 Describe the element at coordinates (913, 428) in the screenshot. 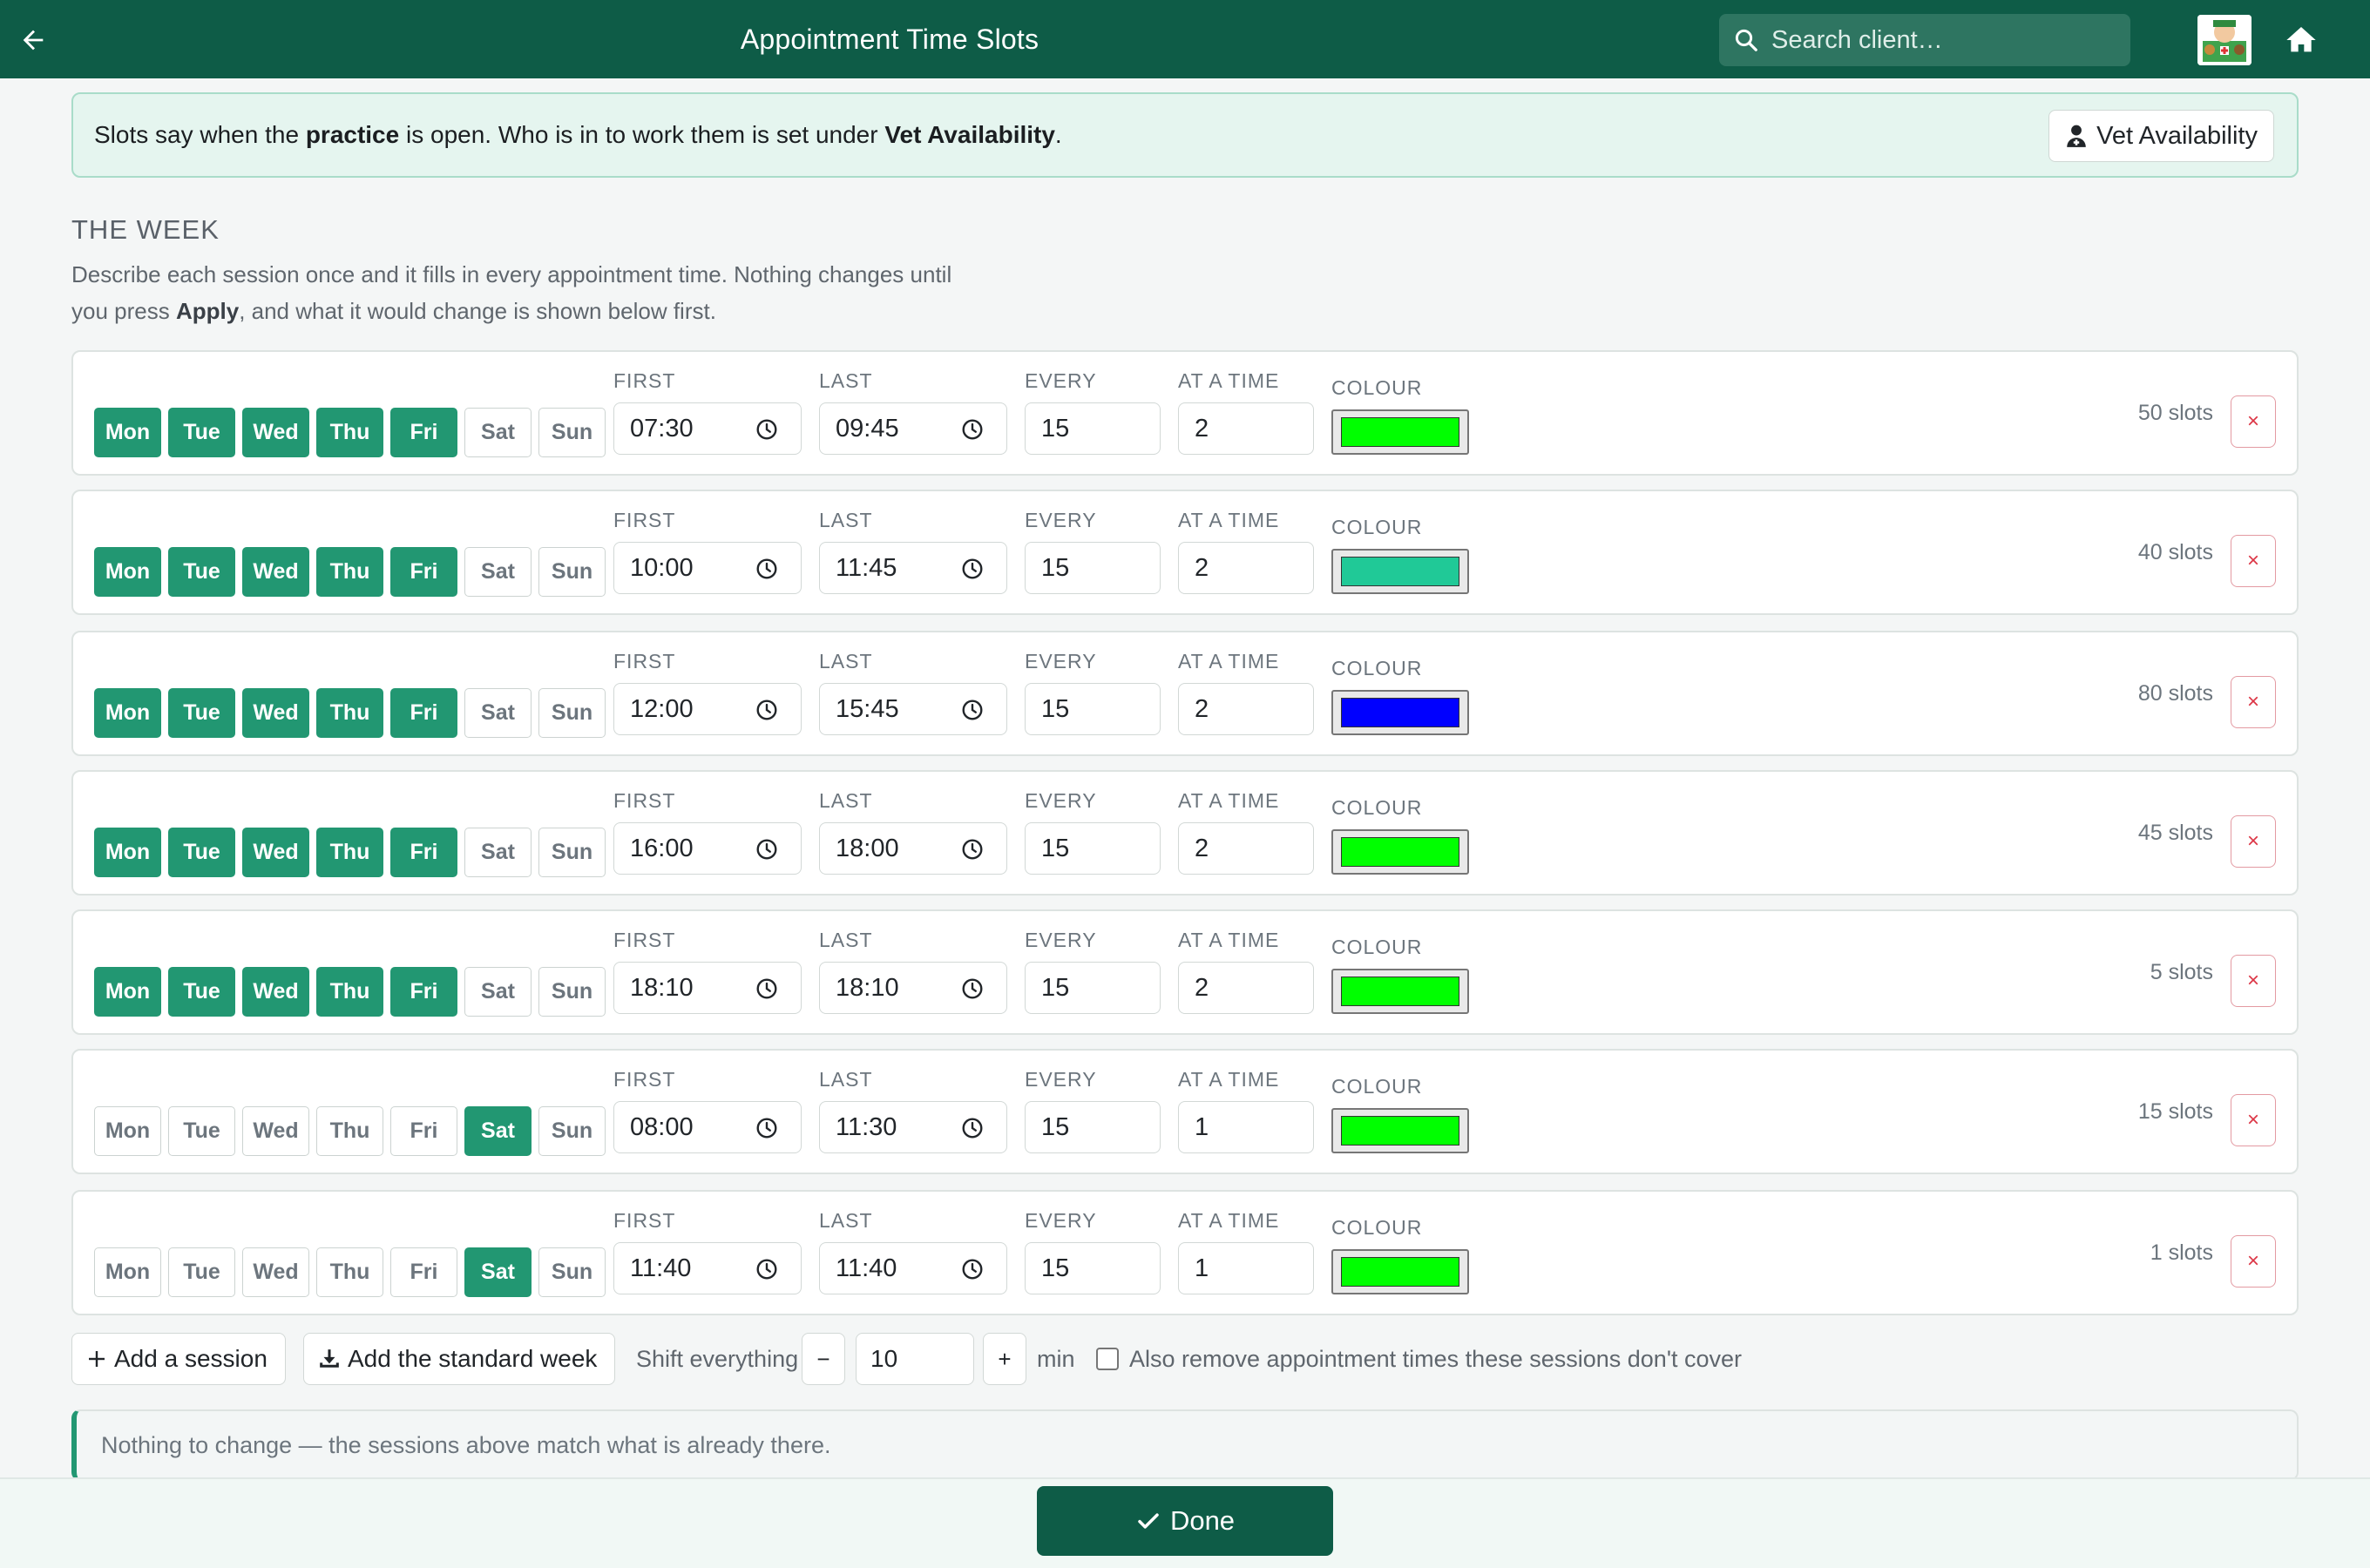

I see `last-time-input: 09:45` at that location.